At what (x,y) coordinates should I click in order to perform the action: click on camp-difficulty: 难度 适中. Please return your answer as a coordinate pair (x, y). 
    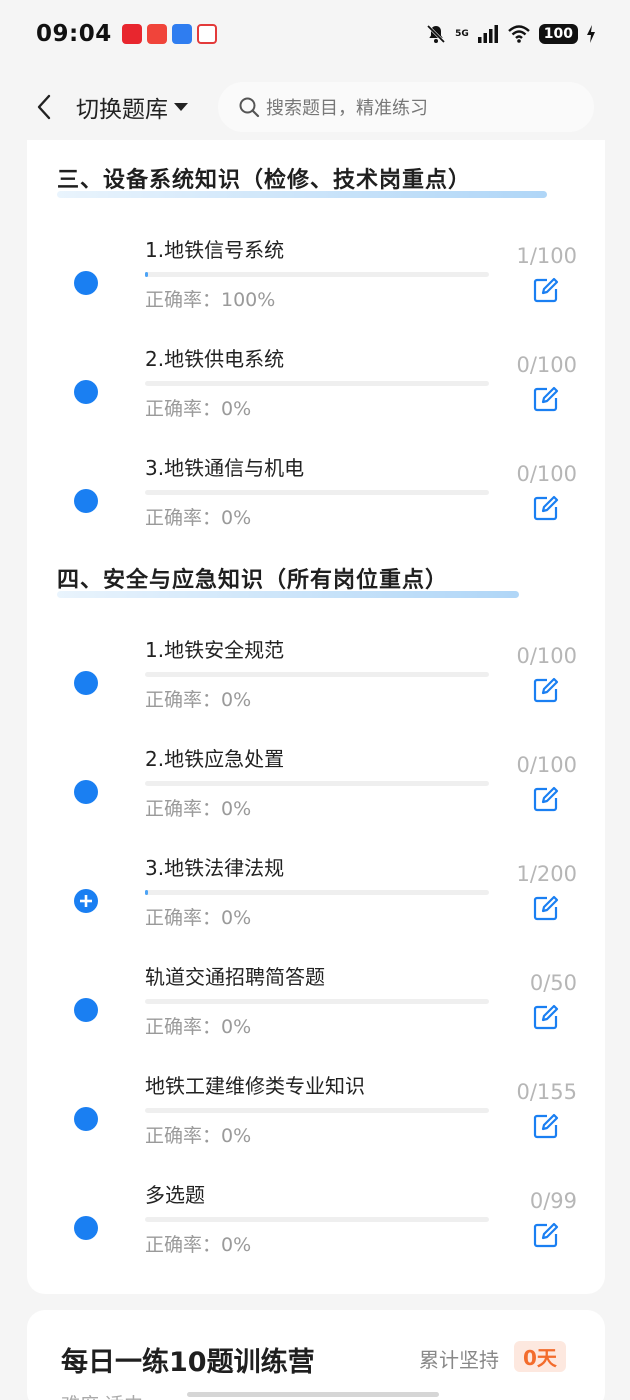
    Looking at the image, I should click on (102, 1395).